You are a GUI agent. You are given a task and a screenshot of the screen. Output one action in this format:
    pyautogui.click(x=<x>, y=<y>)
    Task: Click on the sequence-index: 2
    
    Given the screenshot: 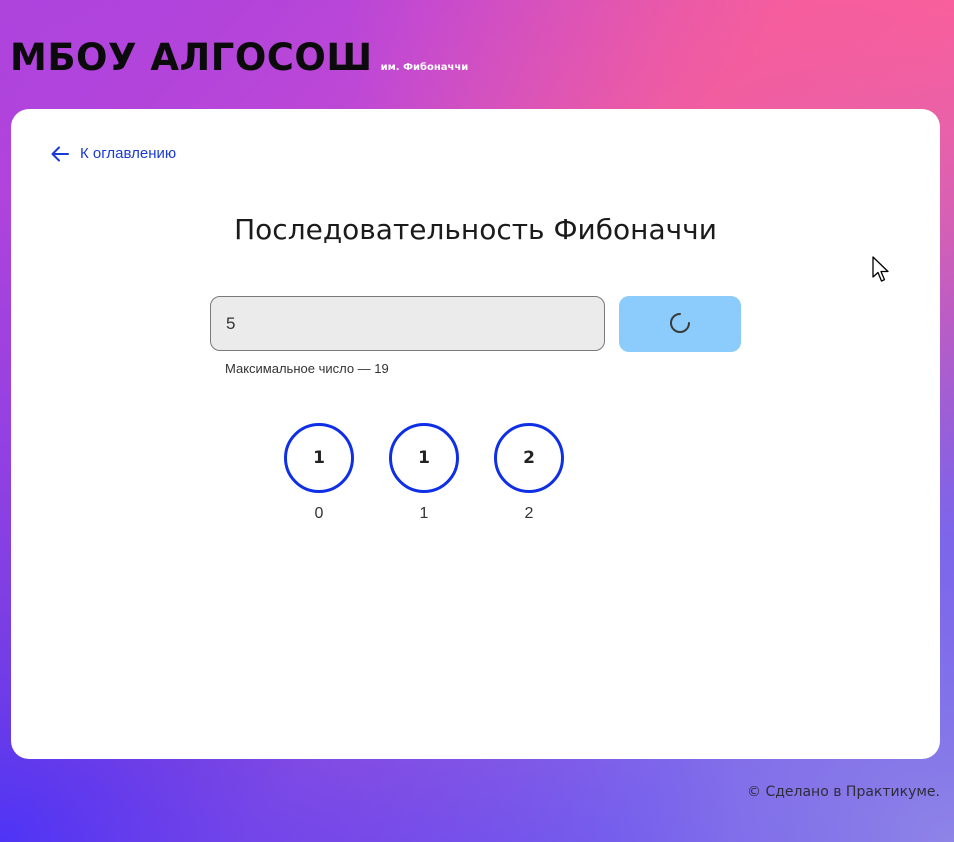 What is the action you would take?
    pyautogui.click(x=529, y=513)
    